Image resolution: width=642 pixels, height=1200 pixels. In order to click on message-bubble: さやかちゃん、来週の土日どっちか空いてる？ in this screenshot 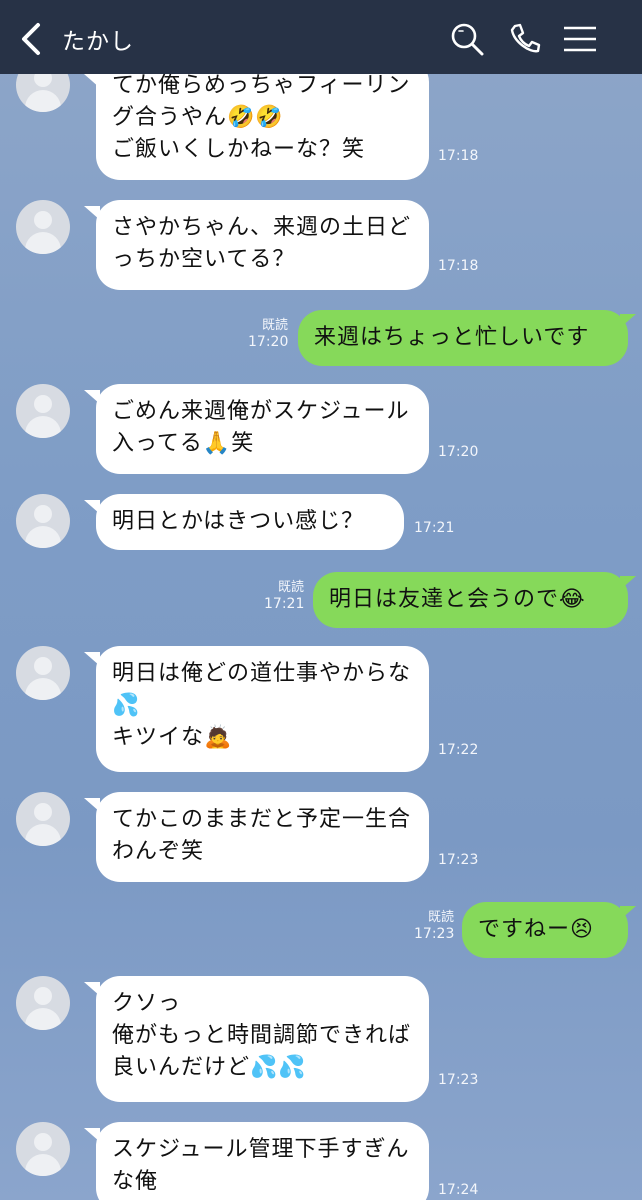, I will do `click(262, 245)`.